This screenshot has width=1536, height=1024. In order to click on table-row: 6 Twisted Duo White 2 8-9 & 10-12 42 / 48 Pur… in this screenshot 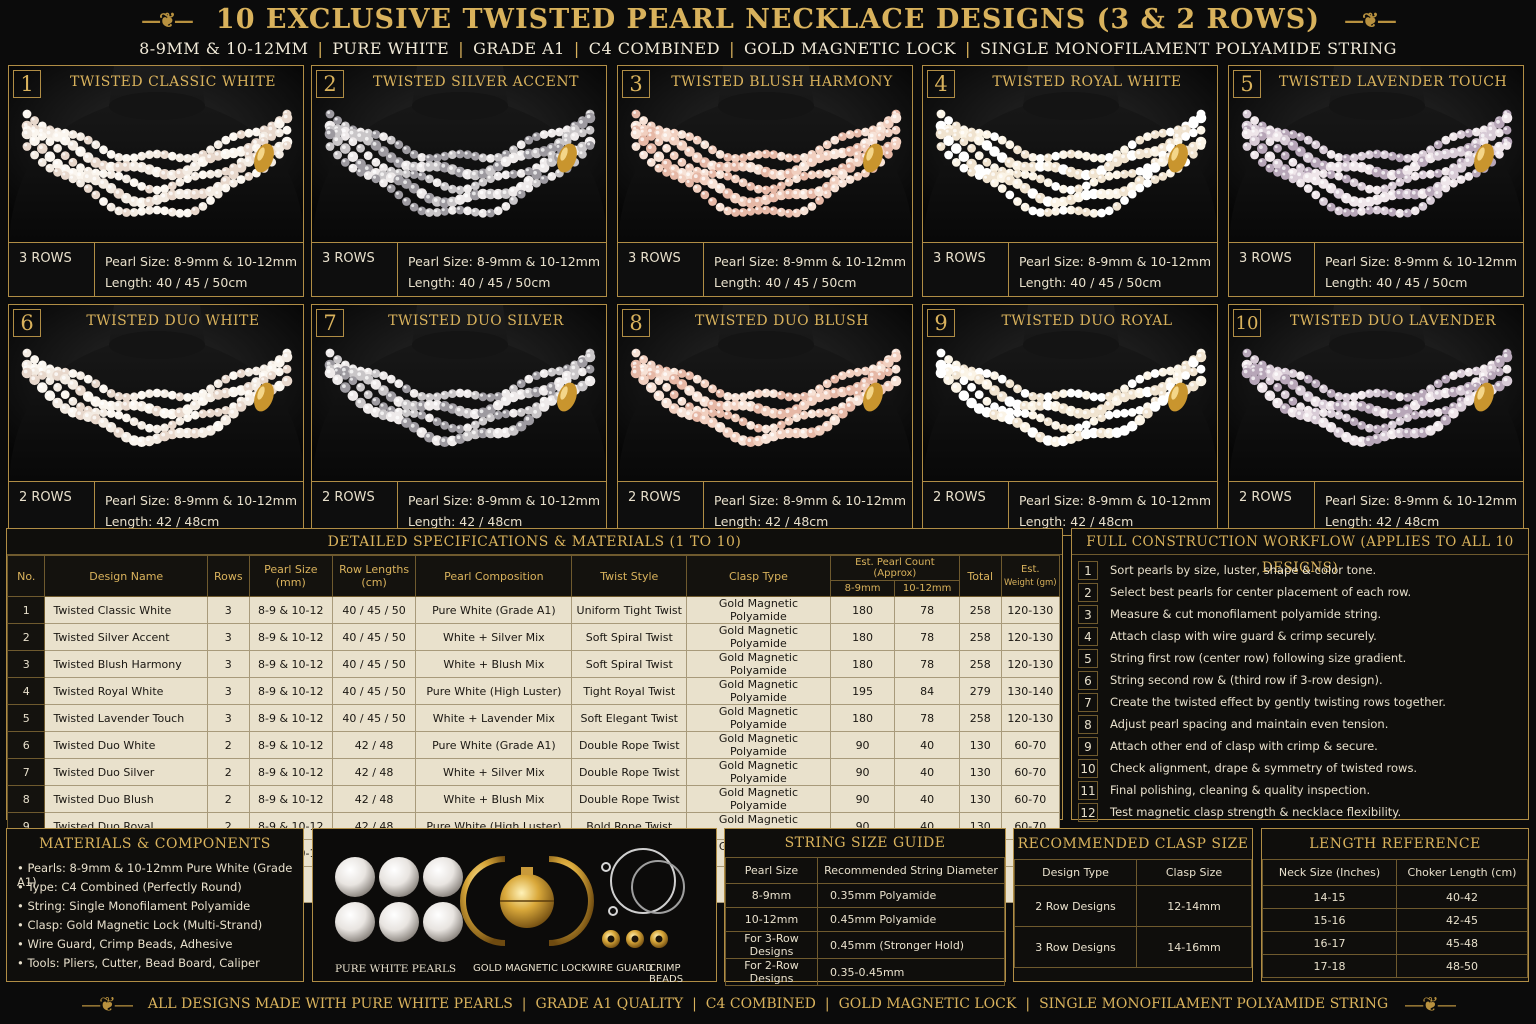, I will do `click(533, 745)`.